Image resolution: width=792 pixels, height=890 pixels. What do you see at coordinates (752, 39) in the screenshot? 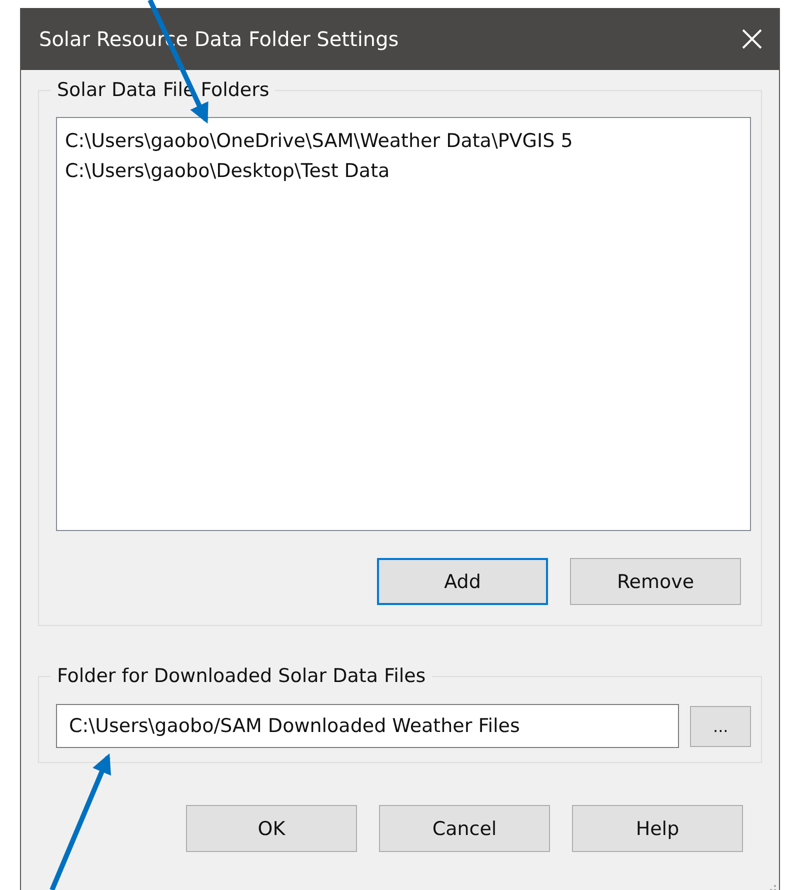
I see `close-icon` at bounding box center [752, 39].